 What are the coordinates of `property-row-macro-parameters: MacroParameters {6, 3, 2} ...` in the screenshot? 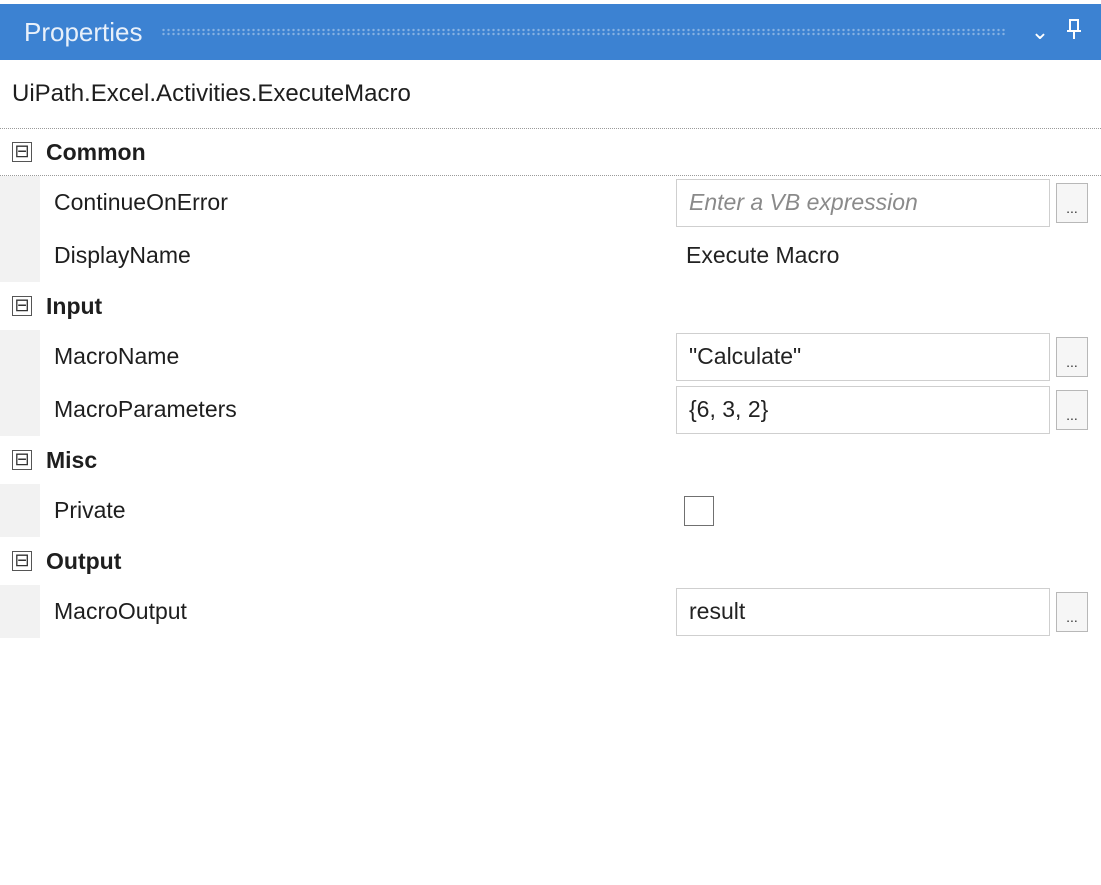 It's located at (550, 409).